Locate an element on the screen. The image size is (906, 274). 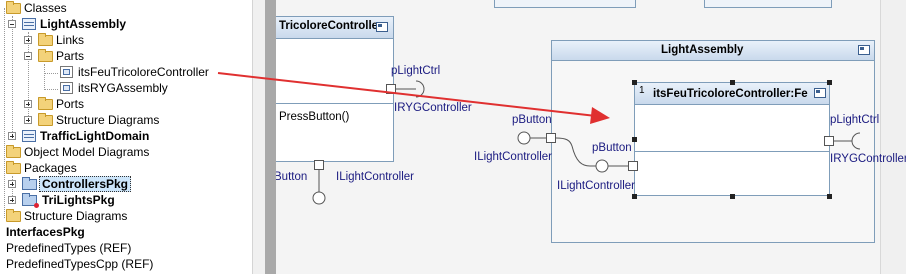
drag-arrow-head is located at coordinates (600, 115).